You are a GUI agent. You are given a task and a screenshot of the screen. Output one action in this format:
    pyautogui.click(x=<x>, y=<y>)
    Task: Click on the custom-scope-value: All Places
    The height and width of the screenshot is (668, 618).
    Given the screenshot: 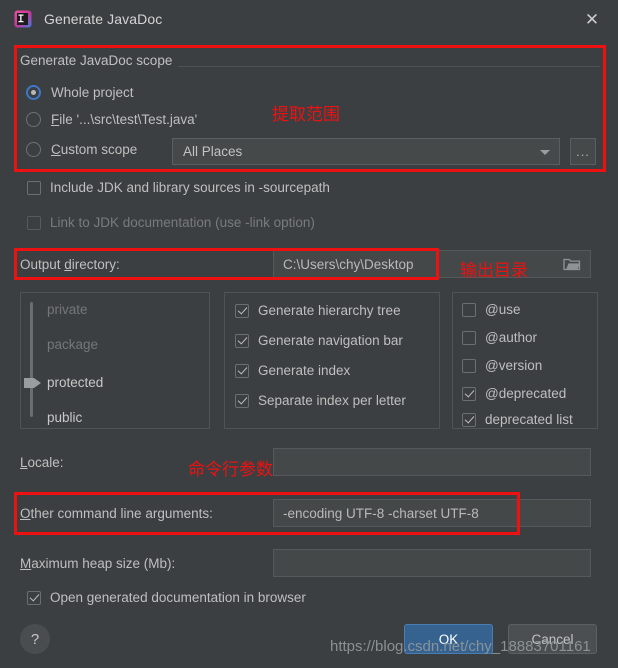 What is the action you would take?
    pyautogui.click(x=213, y=151)
    